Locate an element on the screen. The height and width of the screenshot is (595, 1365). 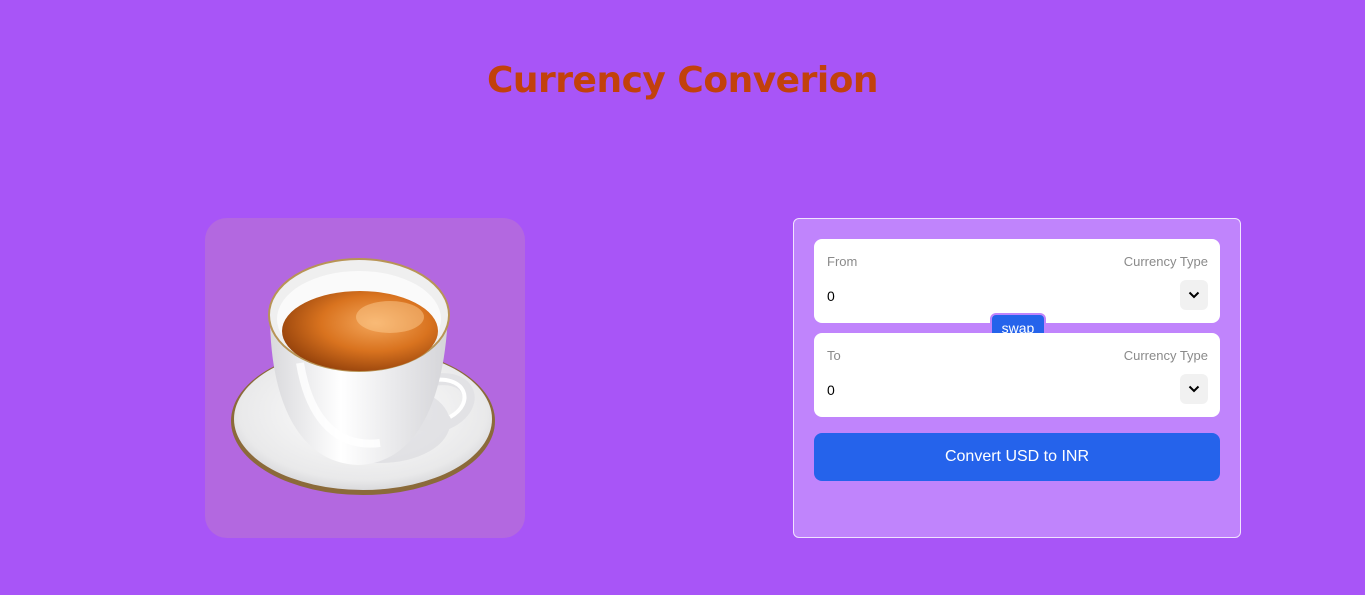
from-currency-type-label: Currency Type is located at coordinates (1165, 261).